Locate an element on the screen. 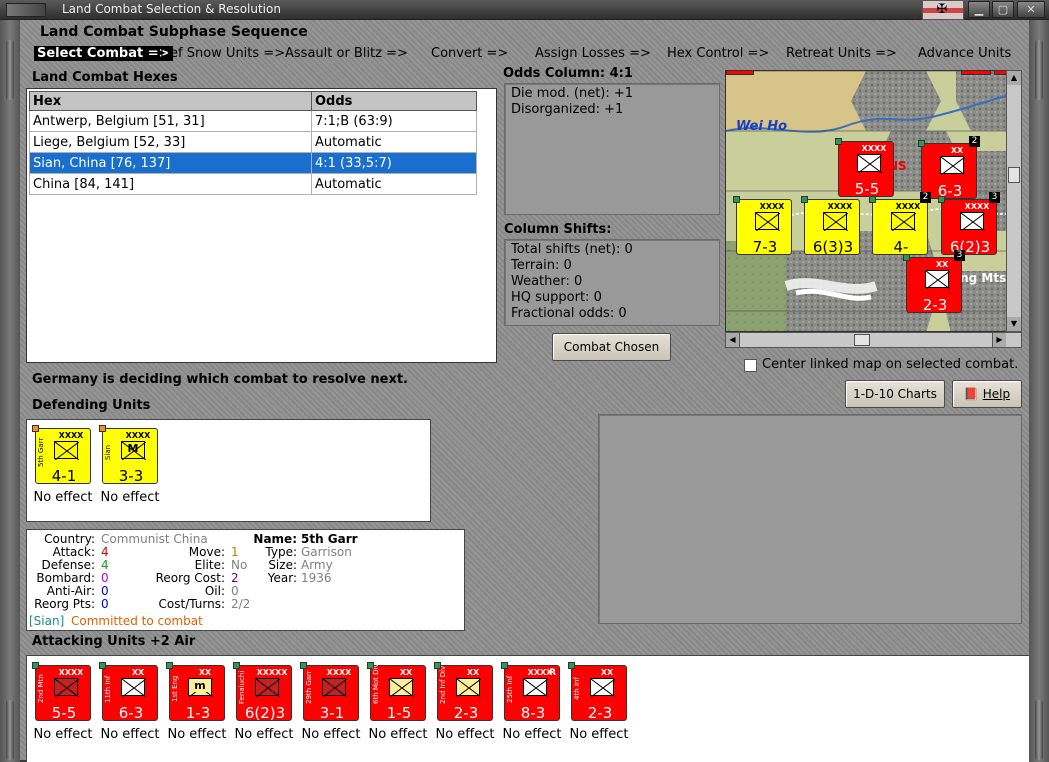 Image resolution: width=1049 pixels, height=762 pixels. left-frame-bar is located at coordinates (10, 391).